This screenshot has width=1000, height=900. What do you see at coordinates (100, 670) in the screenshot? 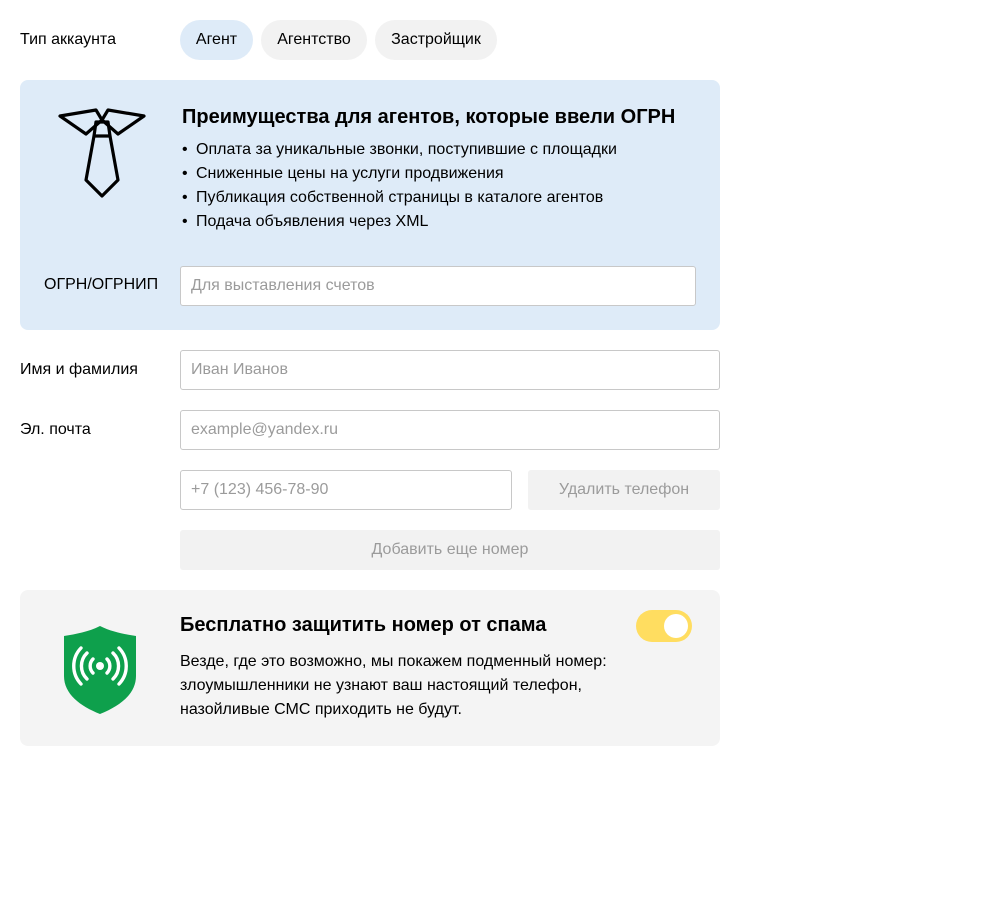
I see `shield-signal-icon` at bounding box center [100, 670].